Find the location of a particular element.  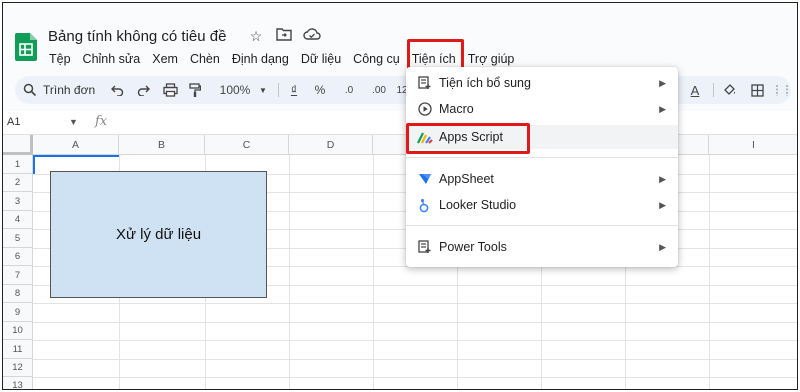

menu-tools: Công cụ is located at coordinates (376, 59).